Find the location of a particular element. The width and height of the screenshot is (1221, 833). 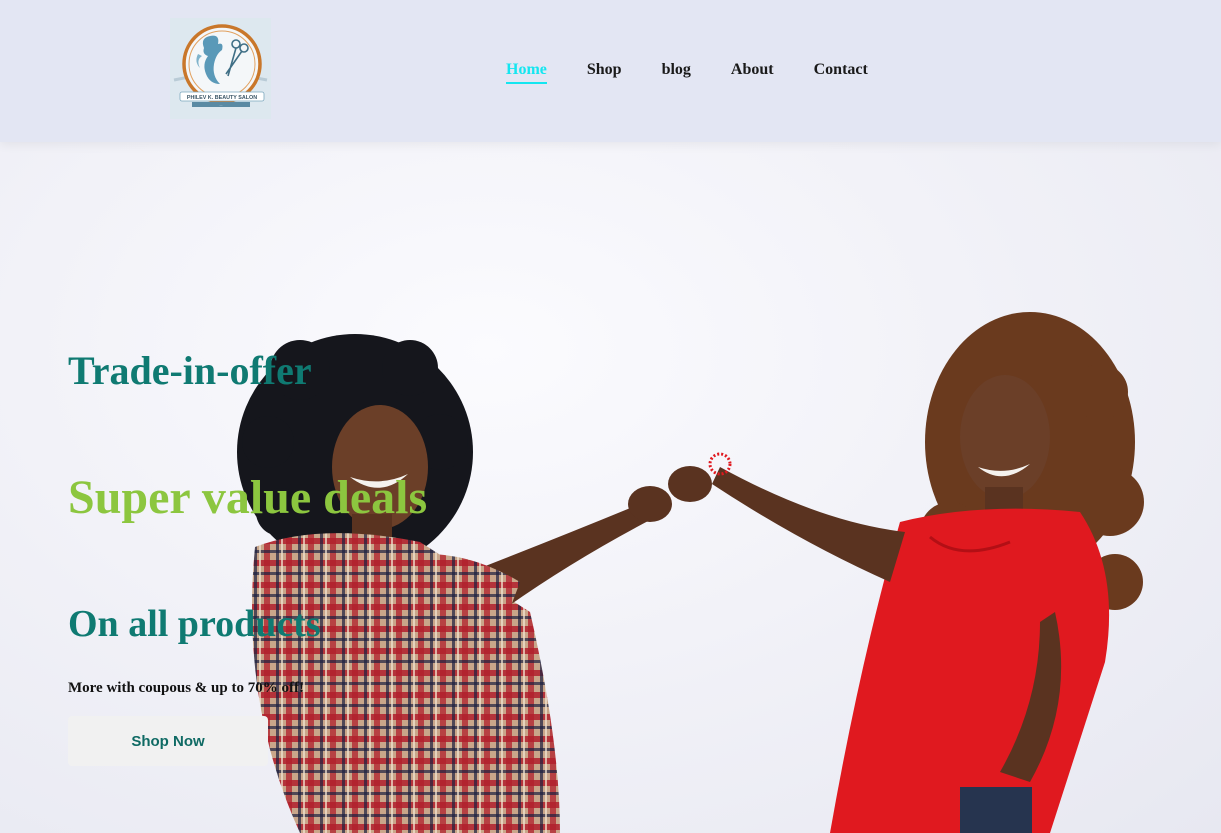

shop-now-button: Shop Now is located at coordinates (168, 741).